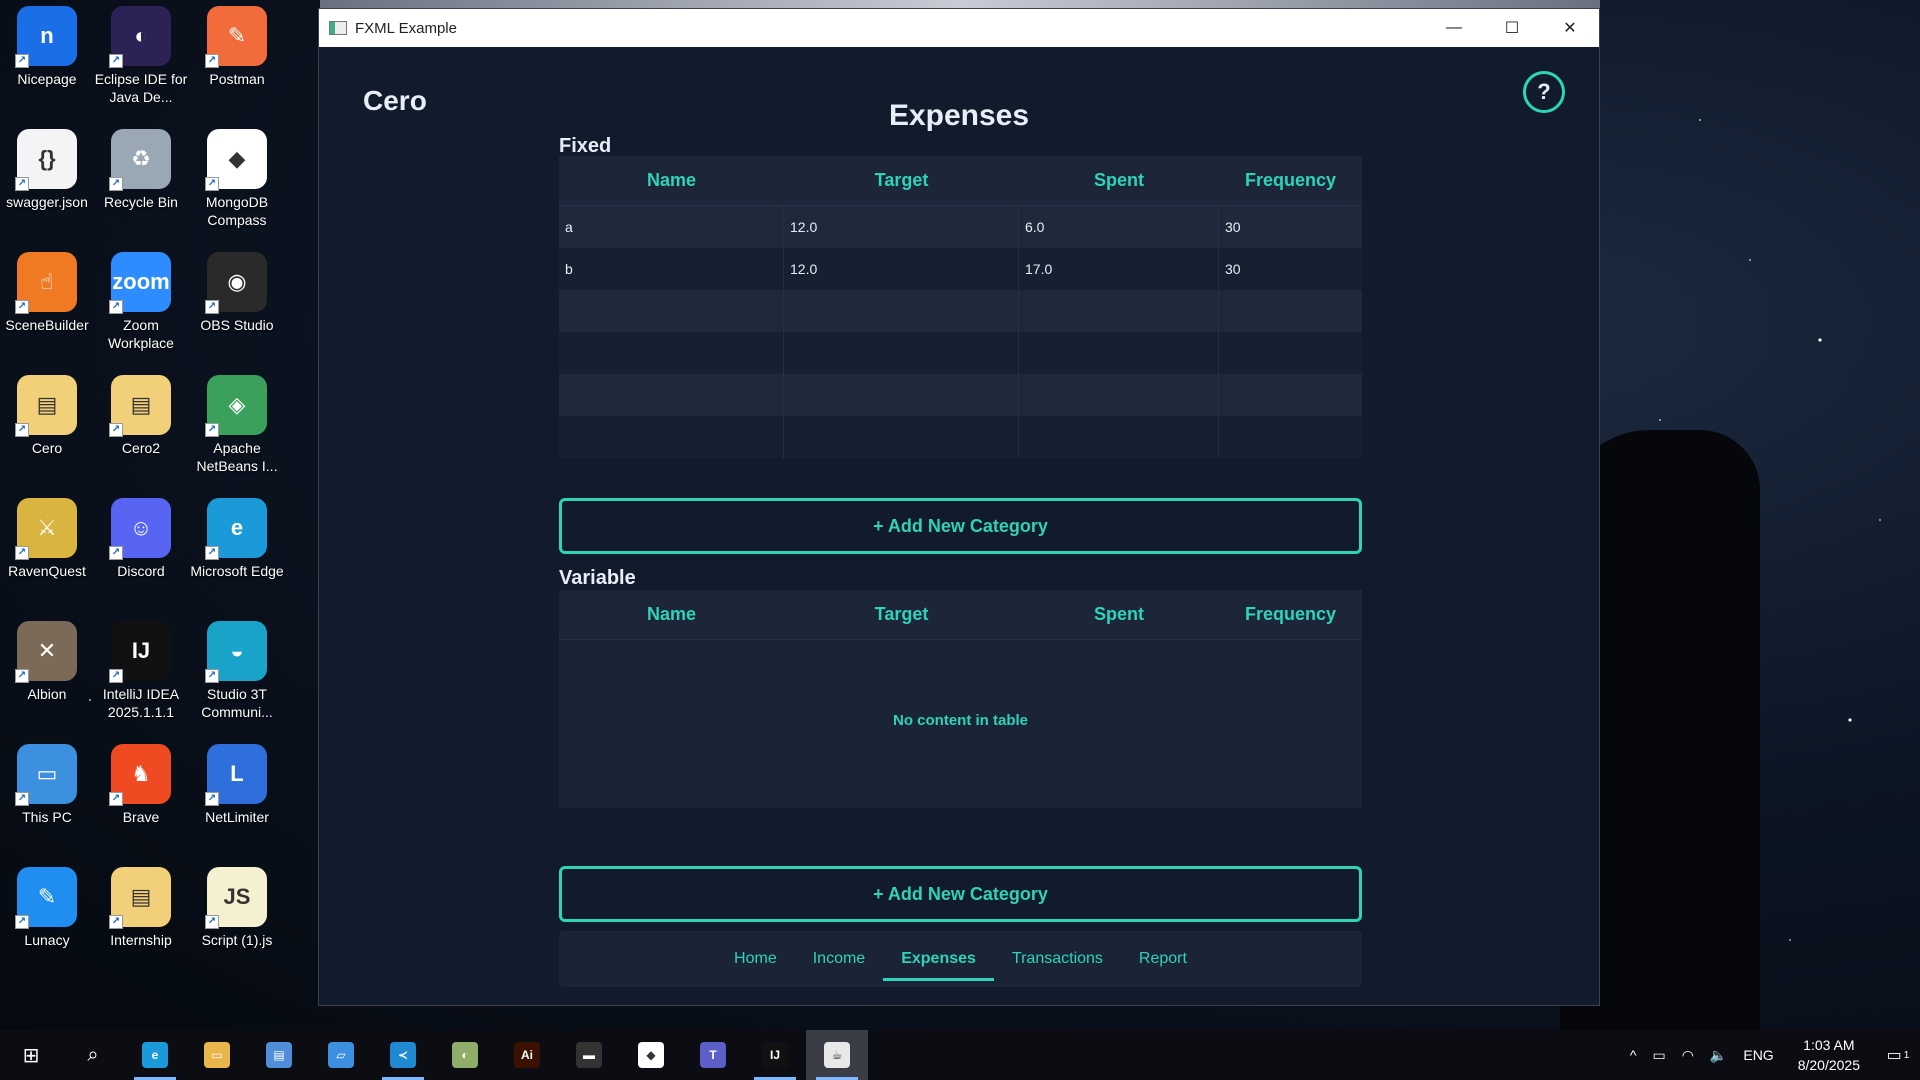 The width and height of the screenshot is (1920, 1080). I want to click on teams-icon: T, so click(713, 1055).